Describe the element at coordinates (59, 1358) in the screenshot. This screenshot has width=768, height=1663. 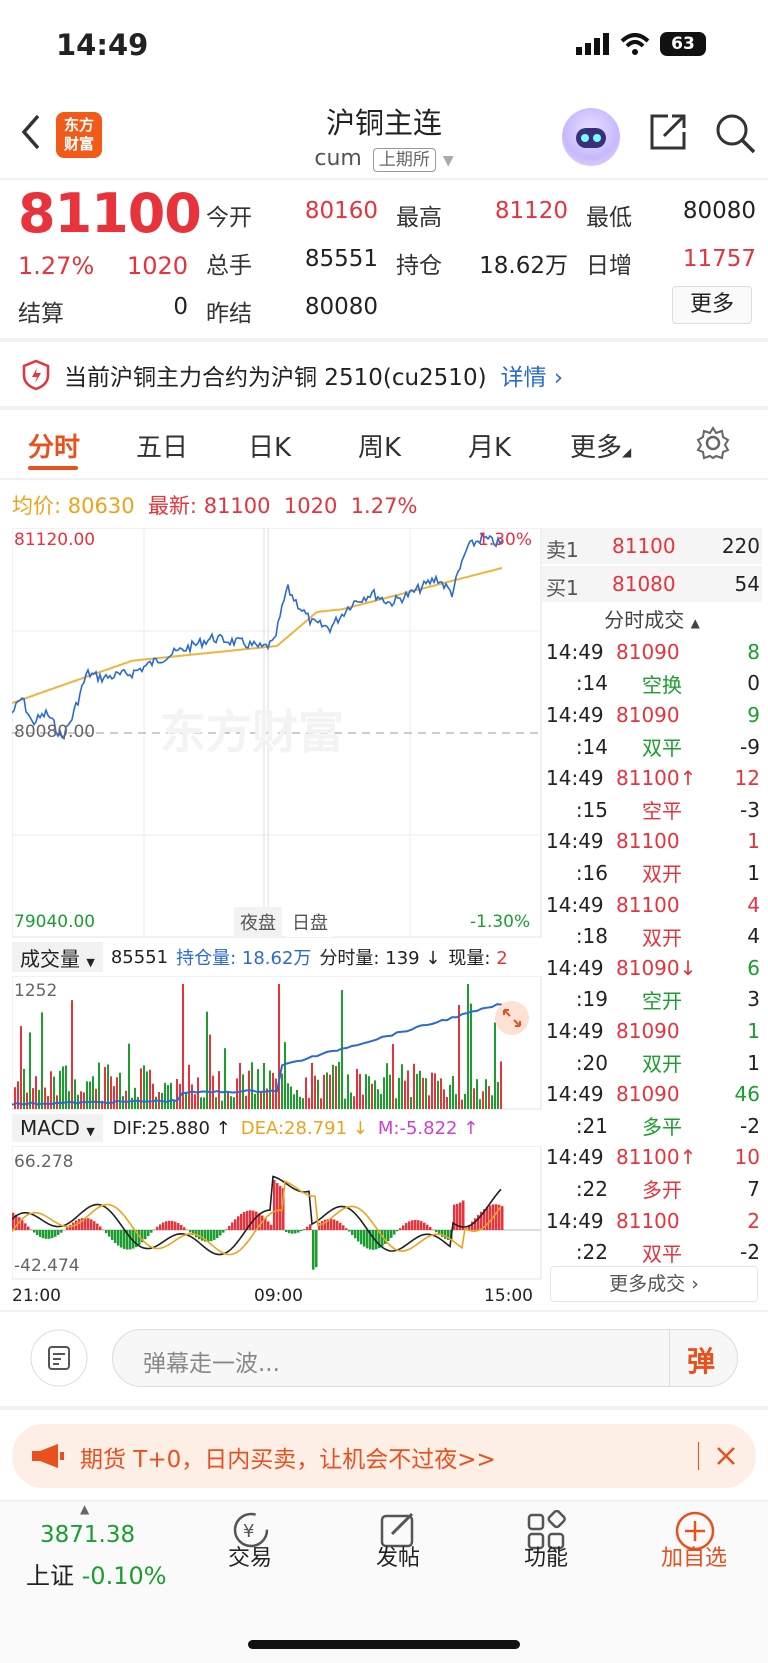
I see `danmu-settings-icon` at that location.